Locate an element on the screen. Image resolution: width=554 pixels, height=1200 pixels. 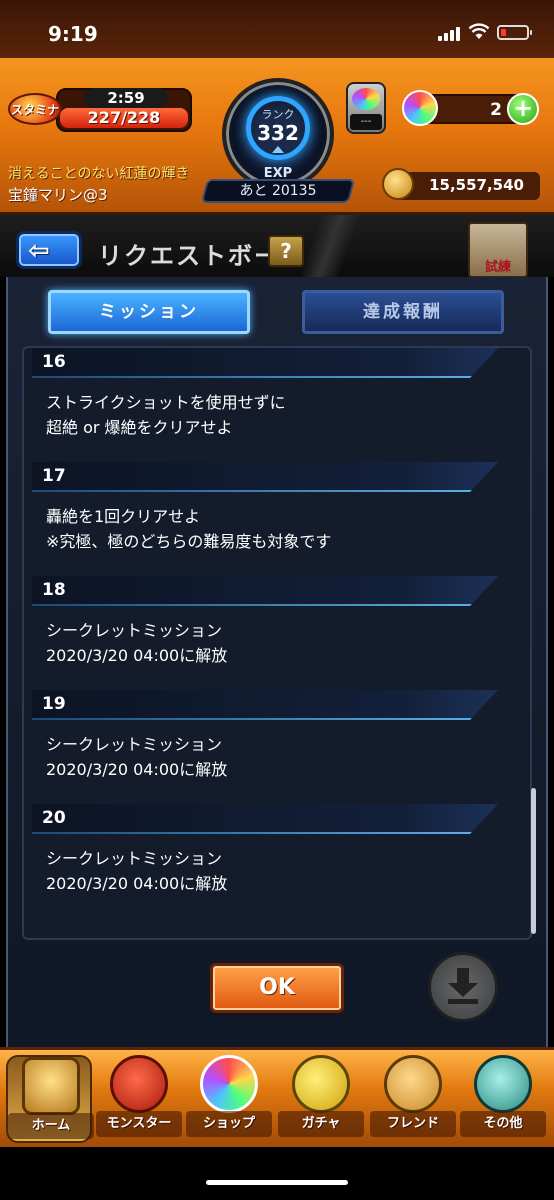
mission-header: 18 is located at coordinates (265, 591).